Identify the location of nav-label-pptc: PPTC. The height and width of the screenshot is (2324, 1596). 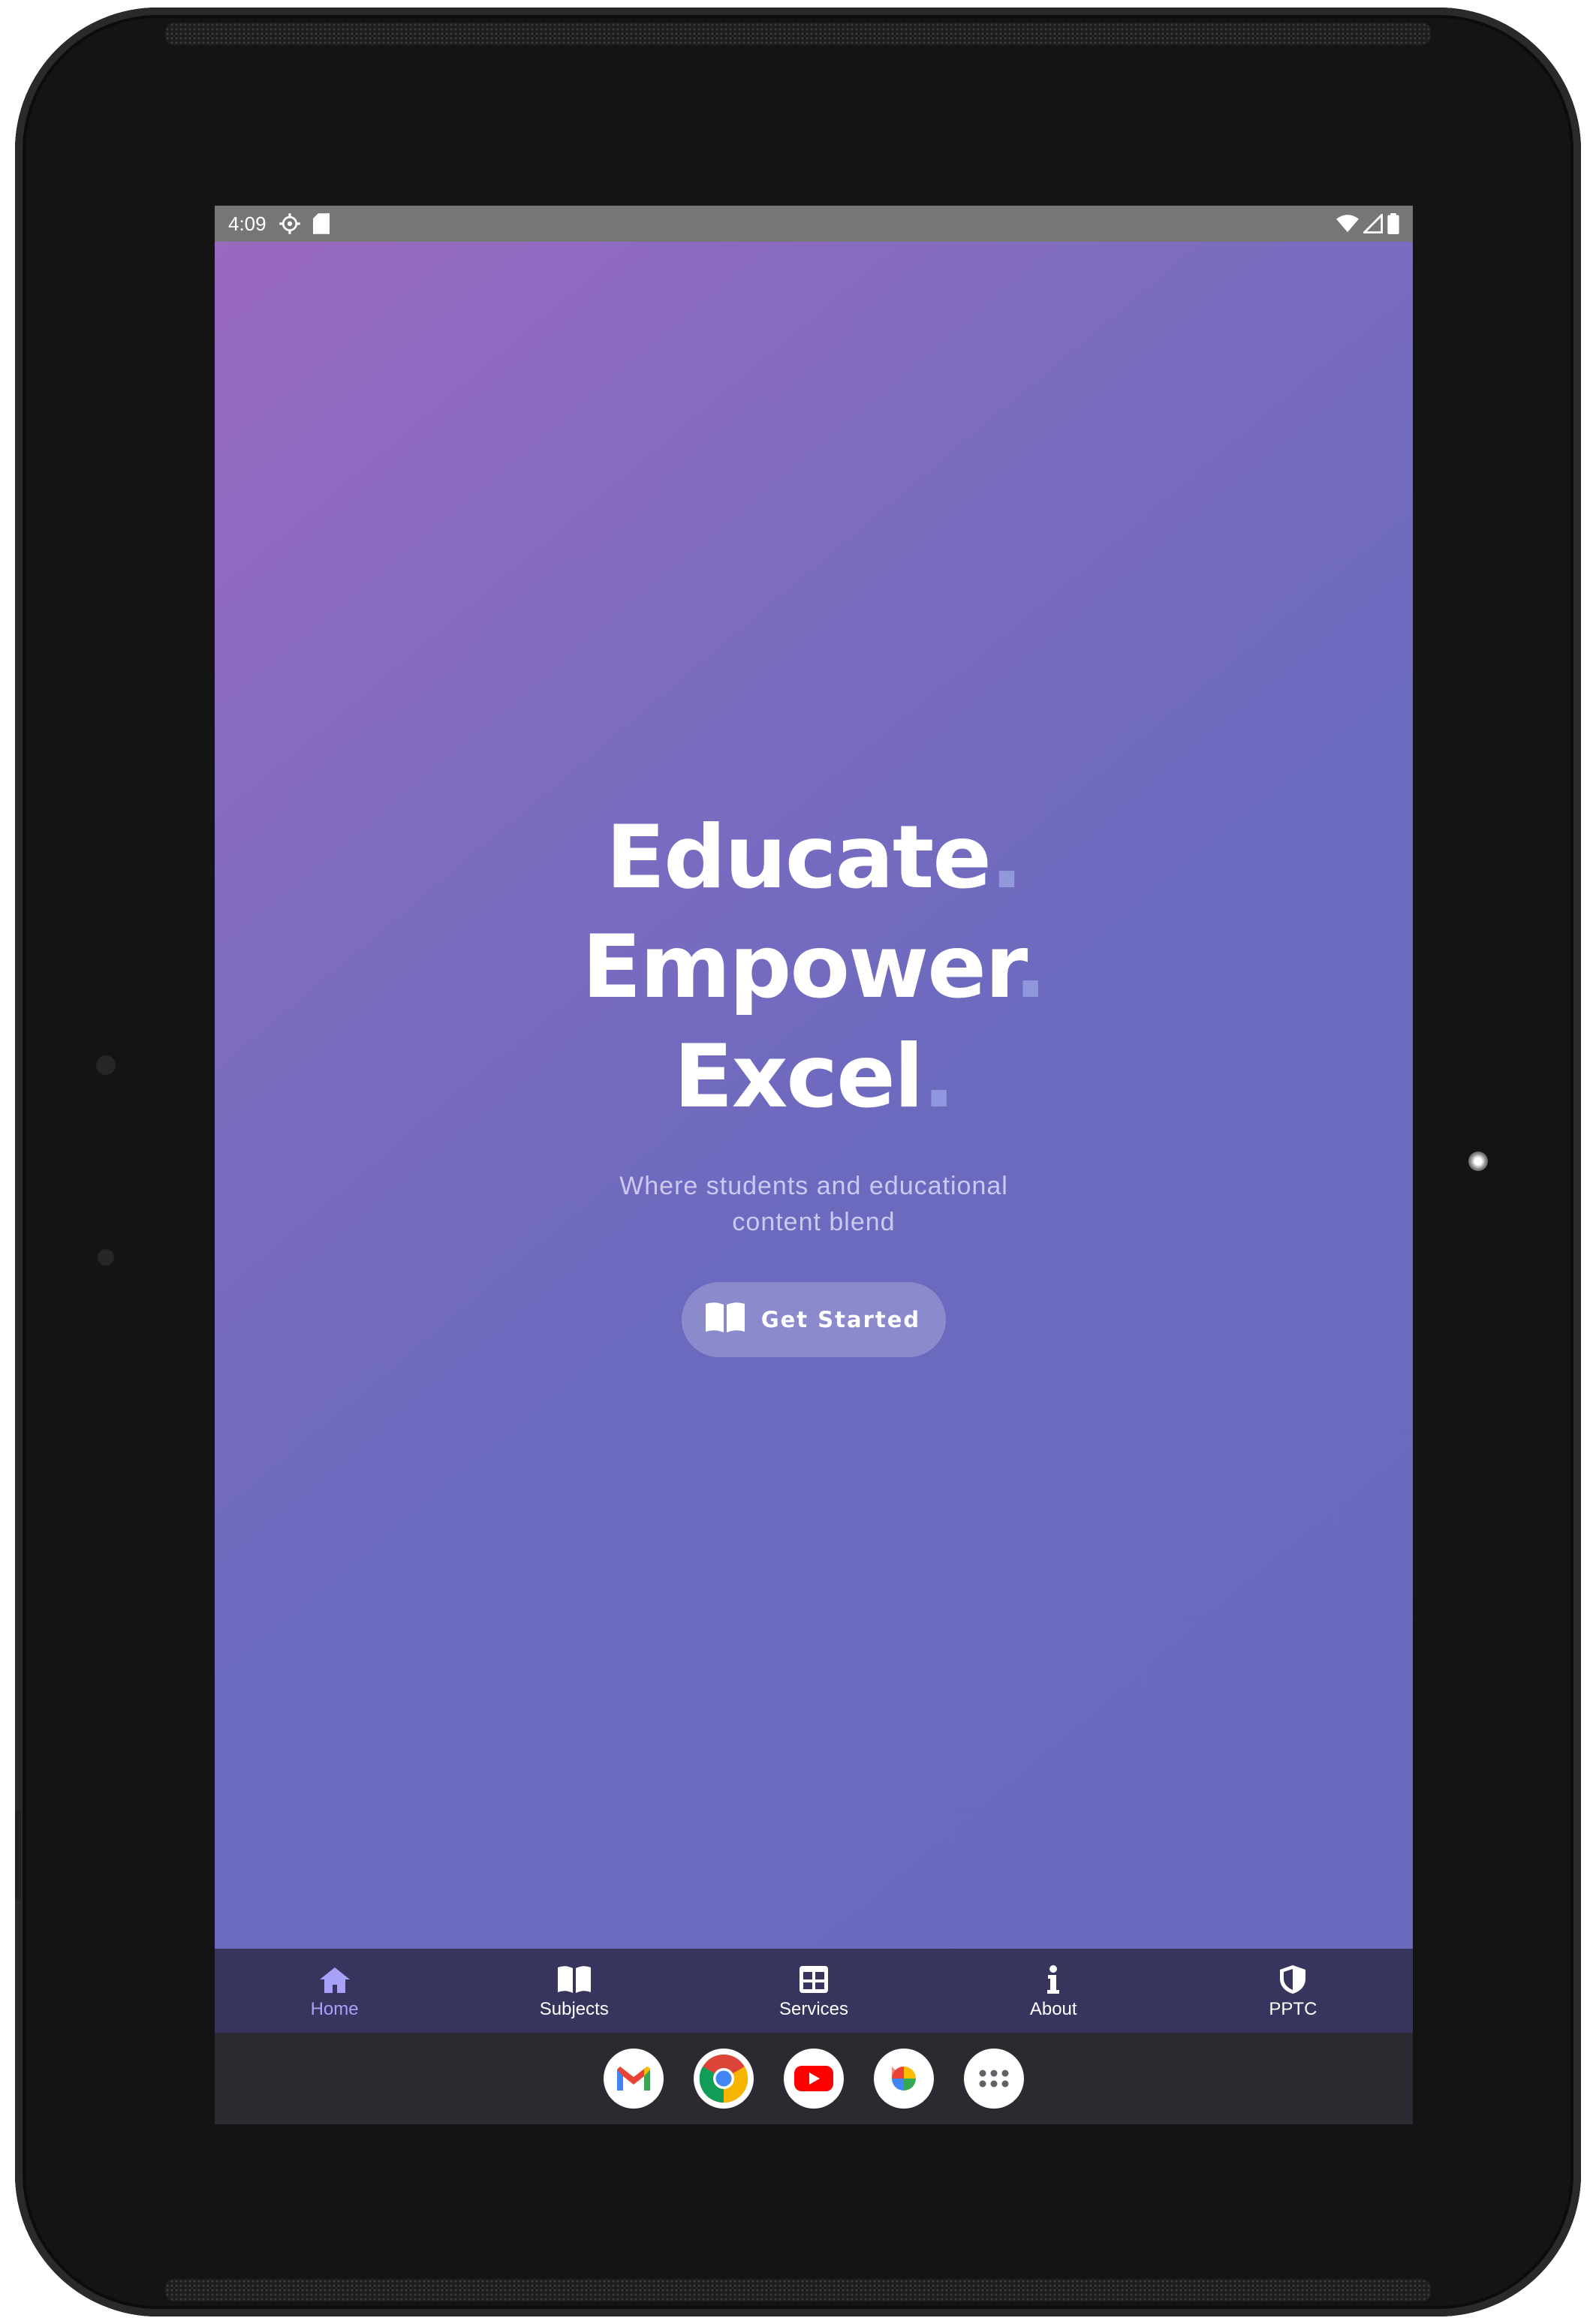
(1293, 2009).